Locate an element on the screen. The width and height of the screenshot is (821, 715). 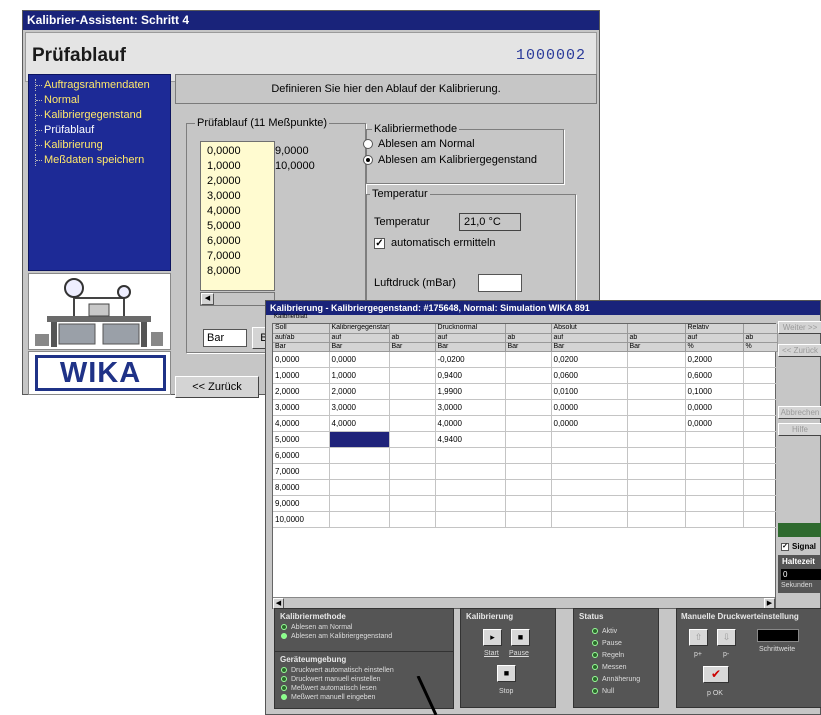
table-cell: 1,9900 is located at coordinates (470, 391).